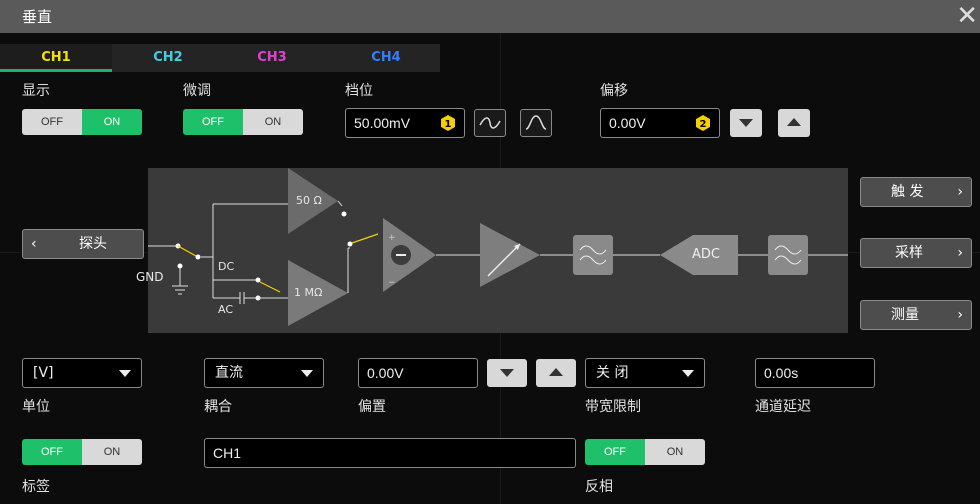 The height and width of the screenshot is (504, 980). What do you see at coordinates (272, 58) in the screenshot?
I see `tab-ch3: CH3` at bounding box center [272, 58].